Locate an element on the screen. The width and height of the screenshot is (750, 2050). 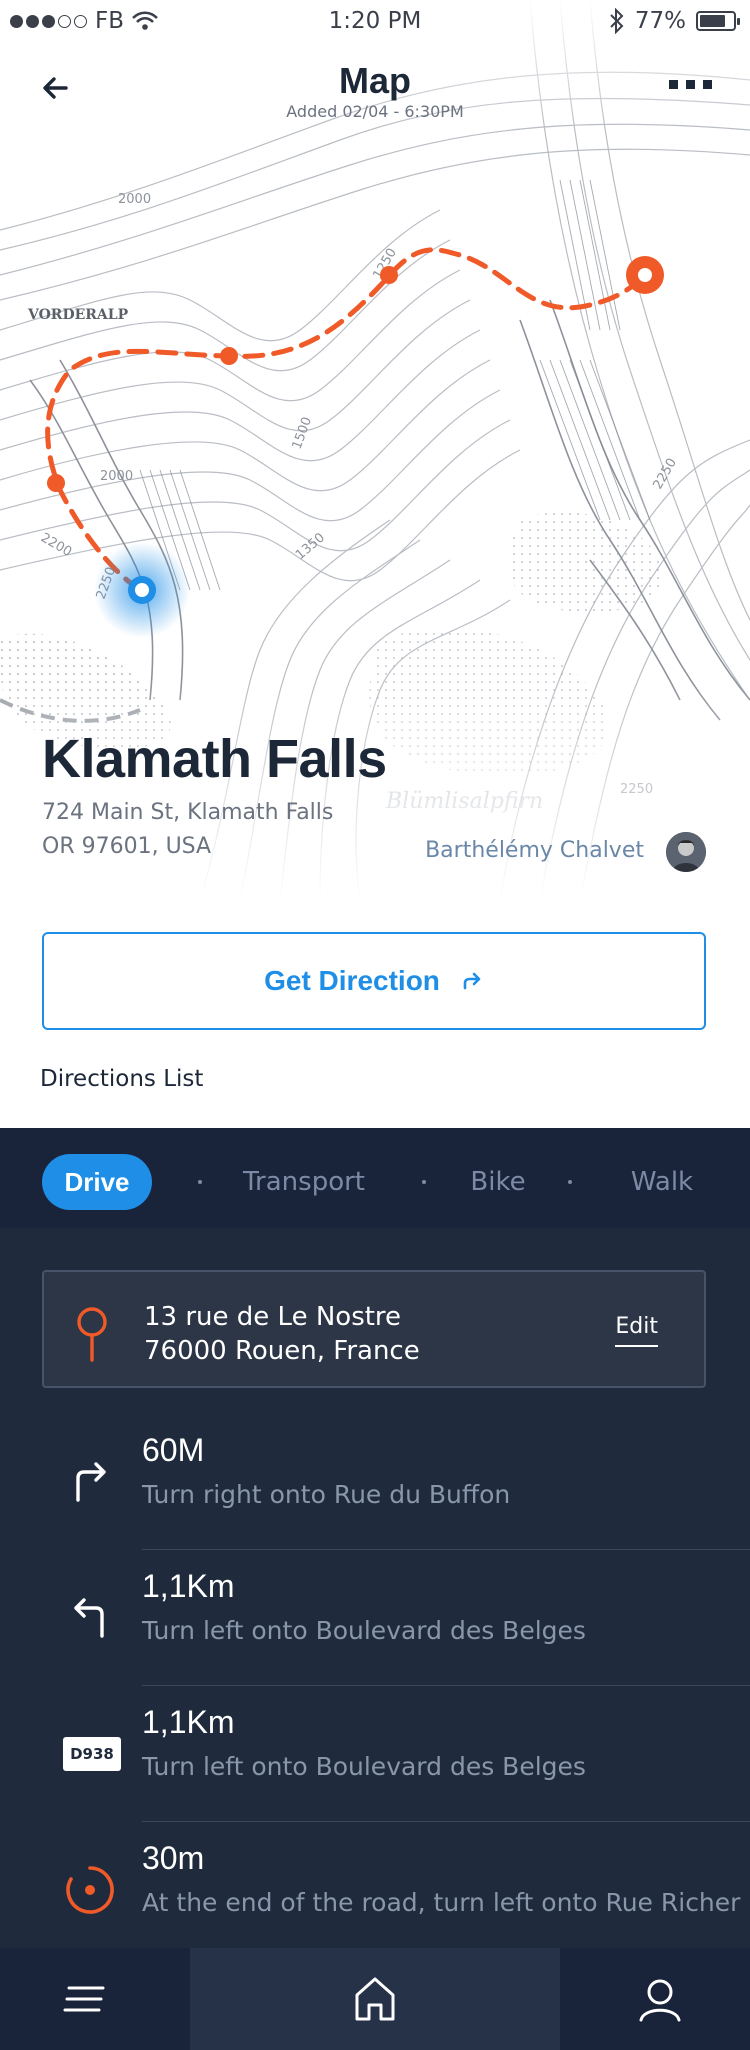
address-line-2: OR 97601, USA is located at coordinates (127, 846).